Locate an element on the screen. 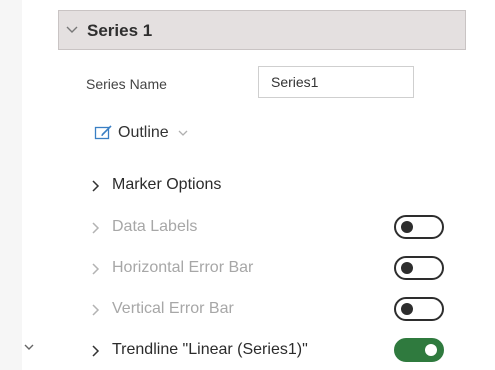 The width and height of the screenshot is (495, 370). option-row-trendline: Trendline "Linear (Series1)" is located at coordinates (267, 351).